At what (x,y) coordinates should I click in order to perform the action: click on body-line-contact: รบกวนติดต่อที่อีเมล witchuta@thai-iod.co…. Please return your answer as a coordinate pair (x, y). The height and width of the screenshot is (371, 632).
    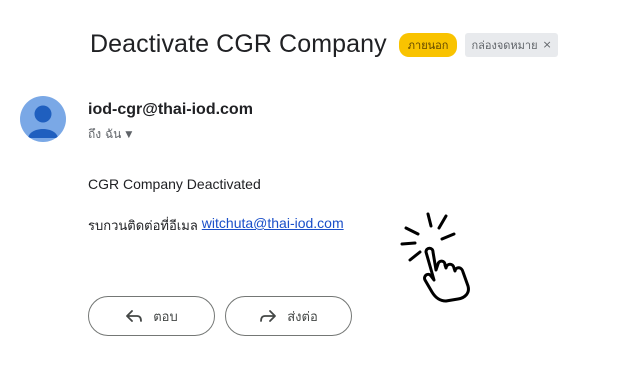
    Looking at the image, I should click on (216, 225).